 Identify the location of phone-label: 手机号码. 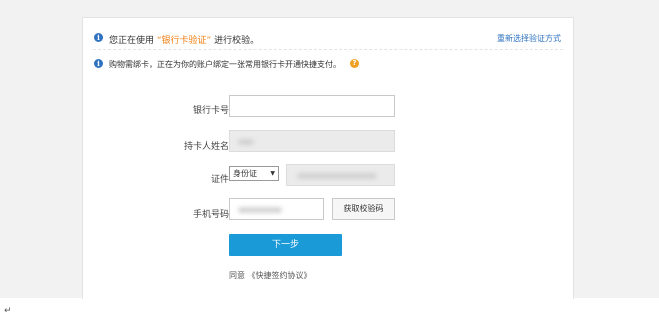
(210, 215).